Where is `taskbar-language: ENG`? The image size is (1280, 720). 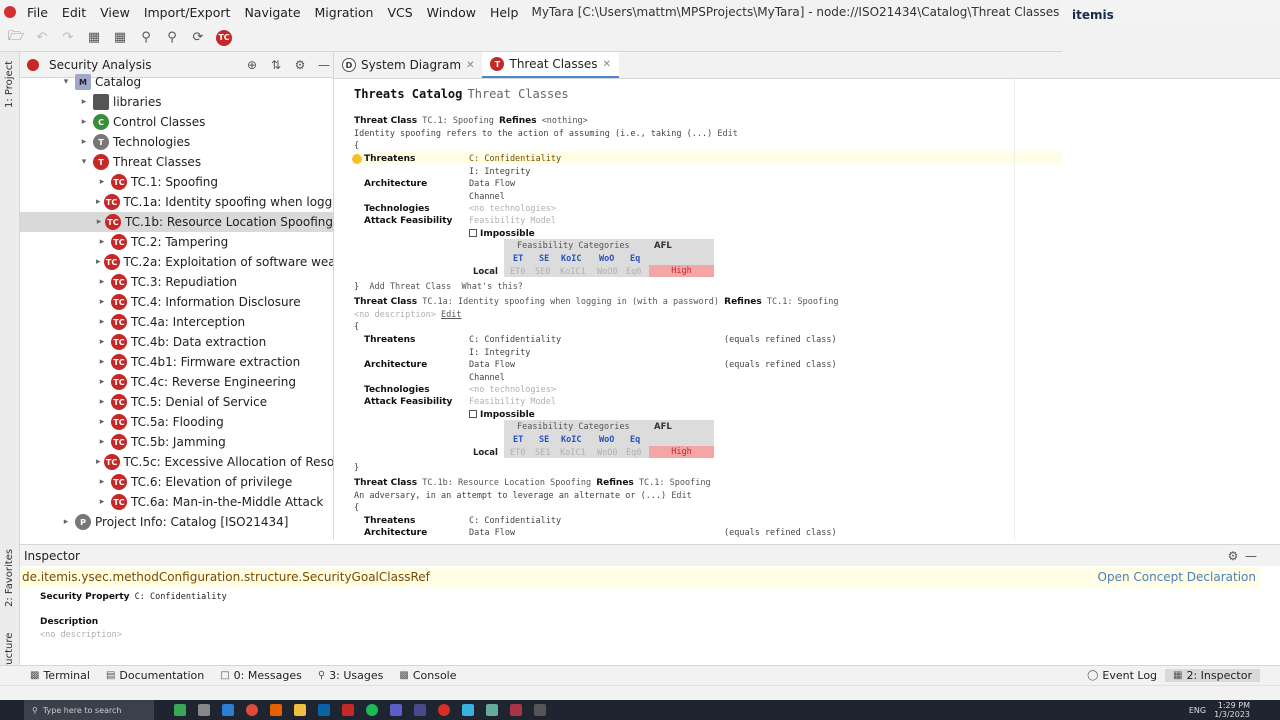
taskbar-language: ENG is located at coordinates (1197, 710).